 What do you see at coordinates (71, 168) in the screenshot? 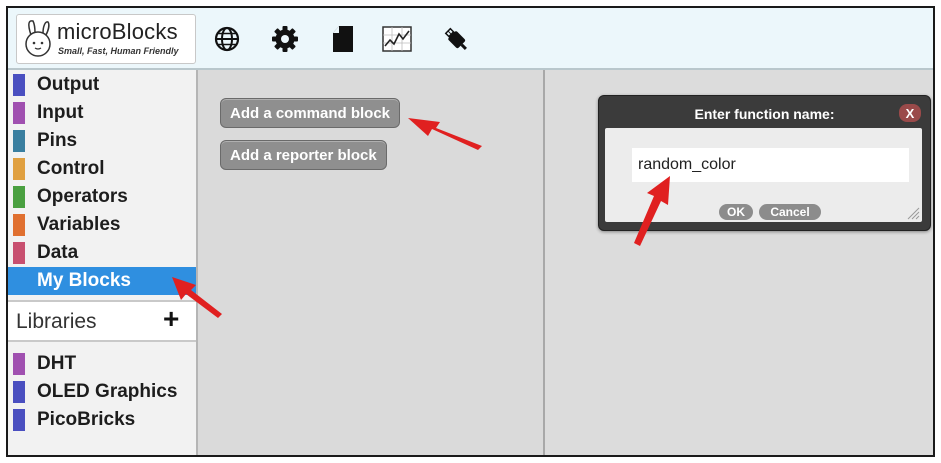
I see `category-label: Control` at bounding box center [71, 168].